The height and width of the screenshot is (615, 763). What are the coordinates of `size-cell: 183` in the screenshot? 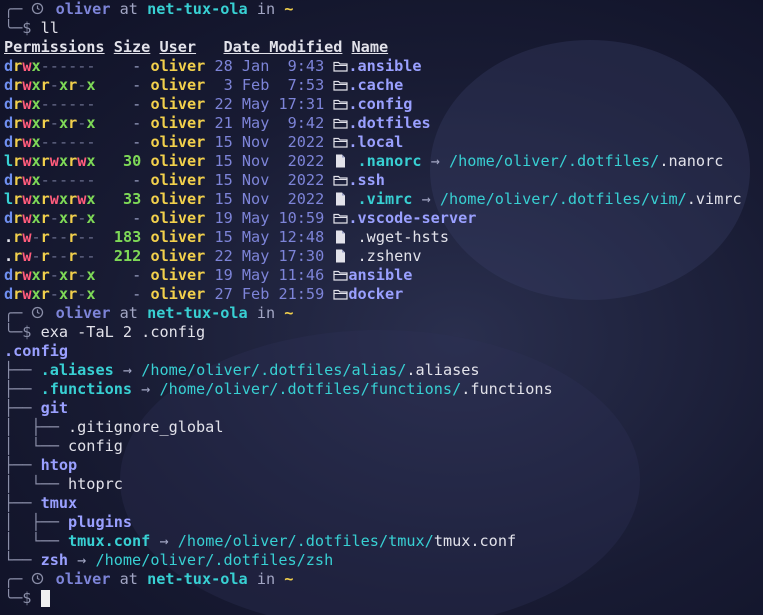 It's located at (127, 237).